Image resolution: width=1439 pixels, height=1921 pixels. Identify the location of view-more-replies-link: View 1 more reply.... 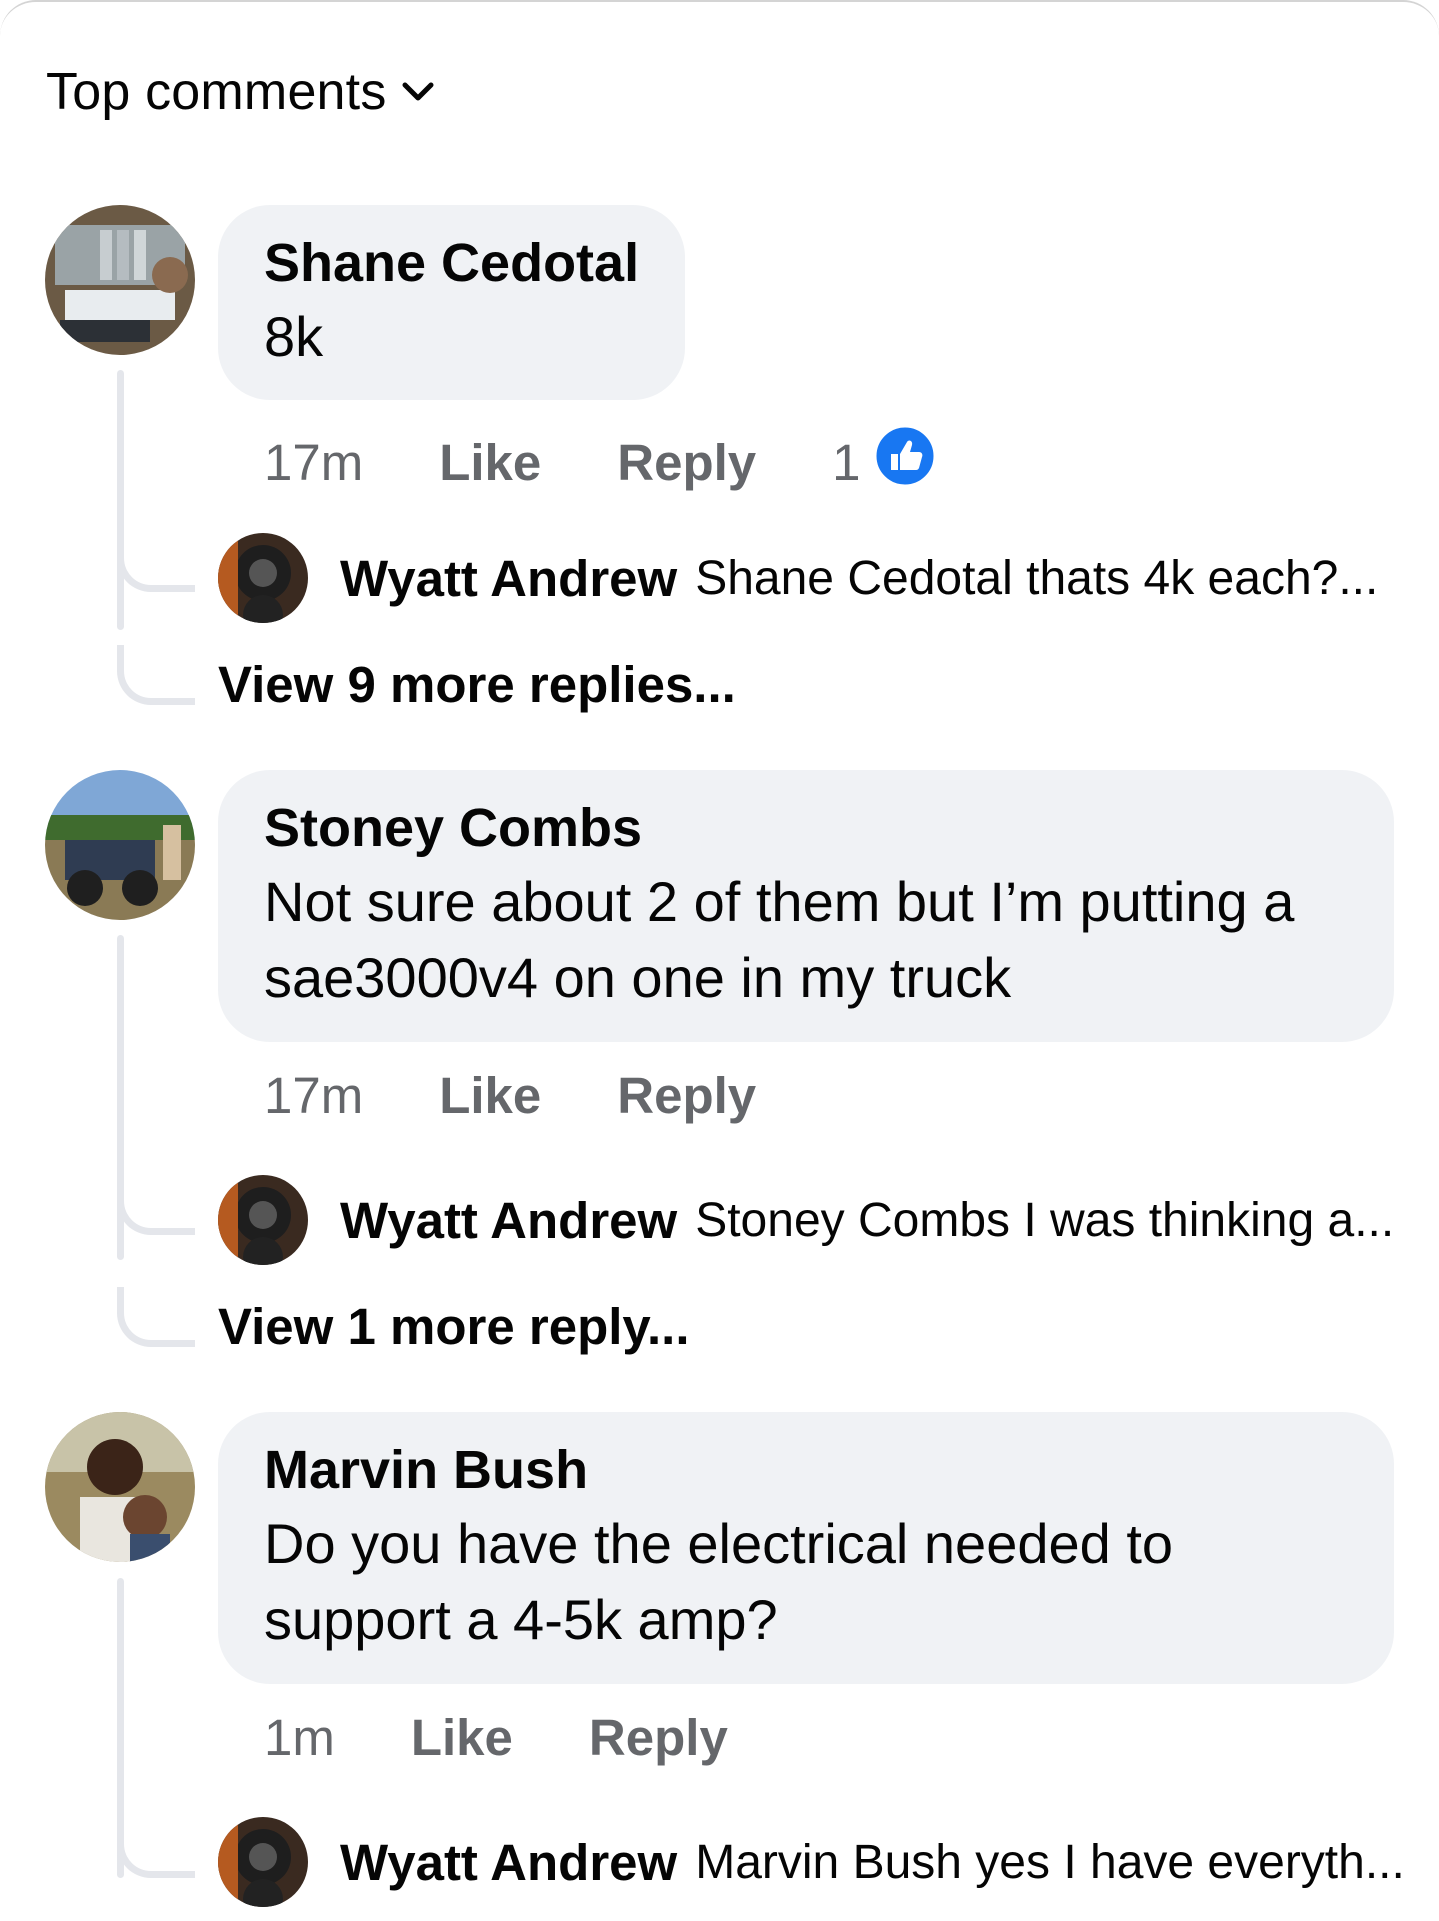
(454, 1326).